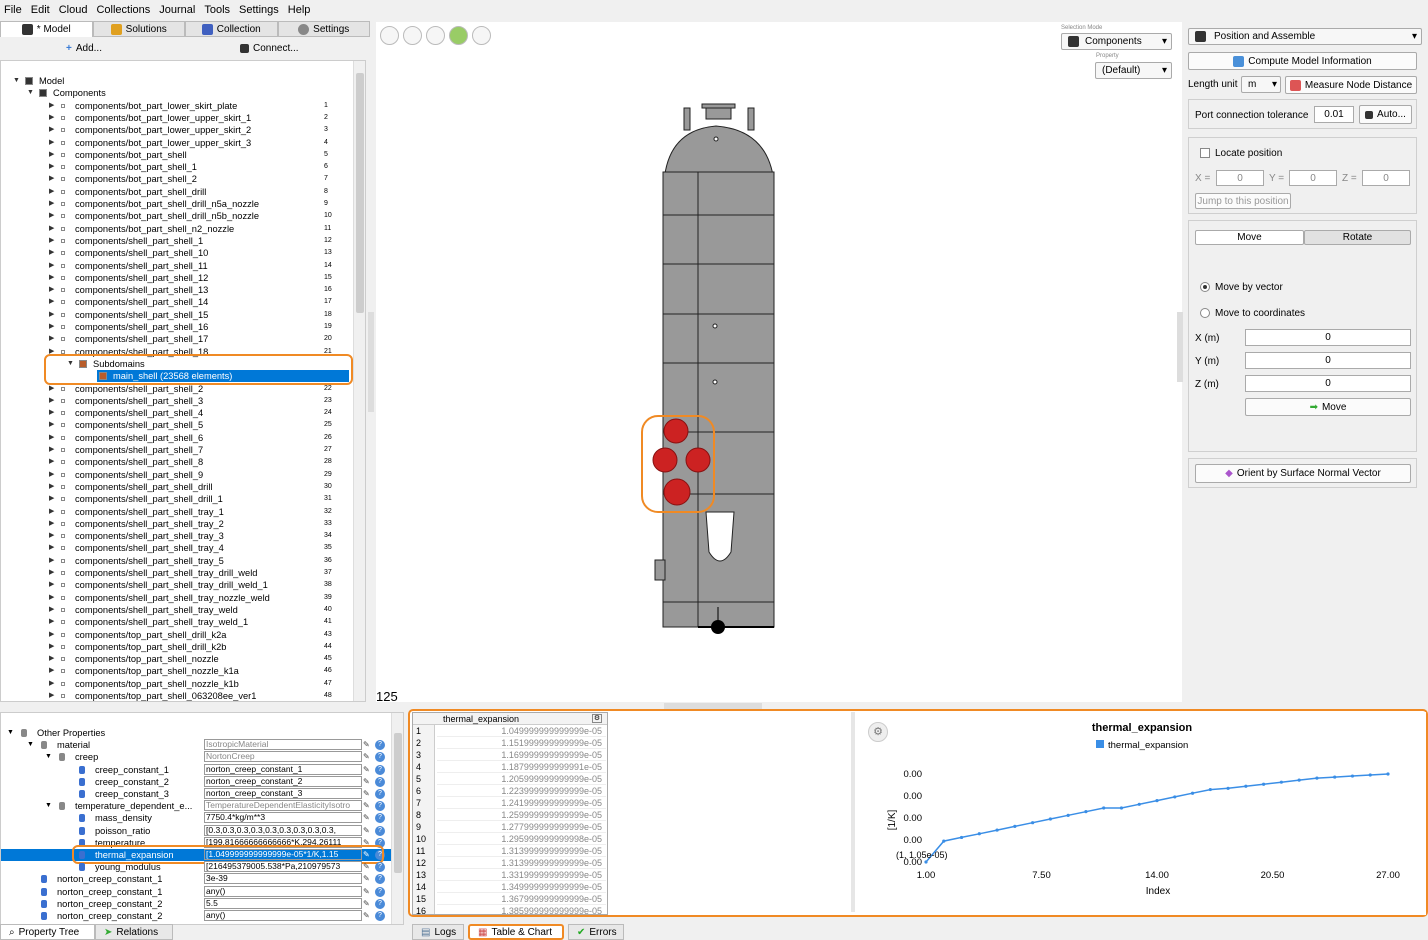 This screenshot has width=1428, height=940. I want to click on table-row: 6 1.223999999999999e-05, so click(510, 791).